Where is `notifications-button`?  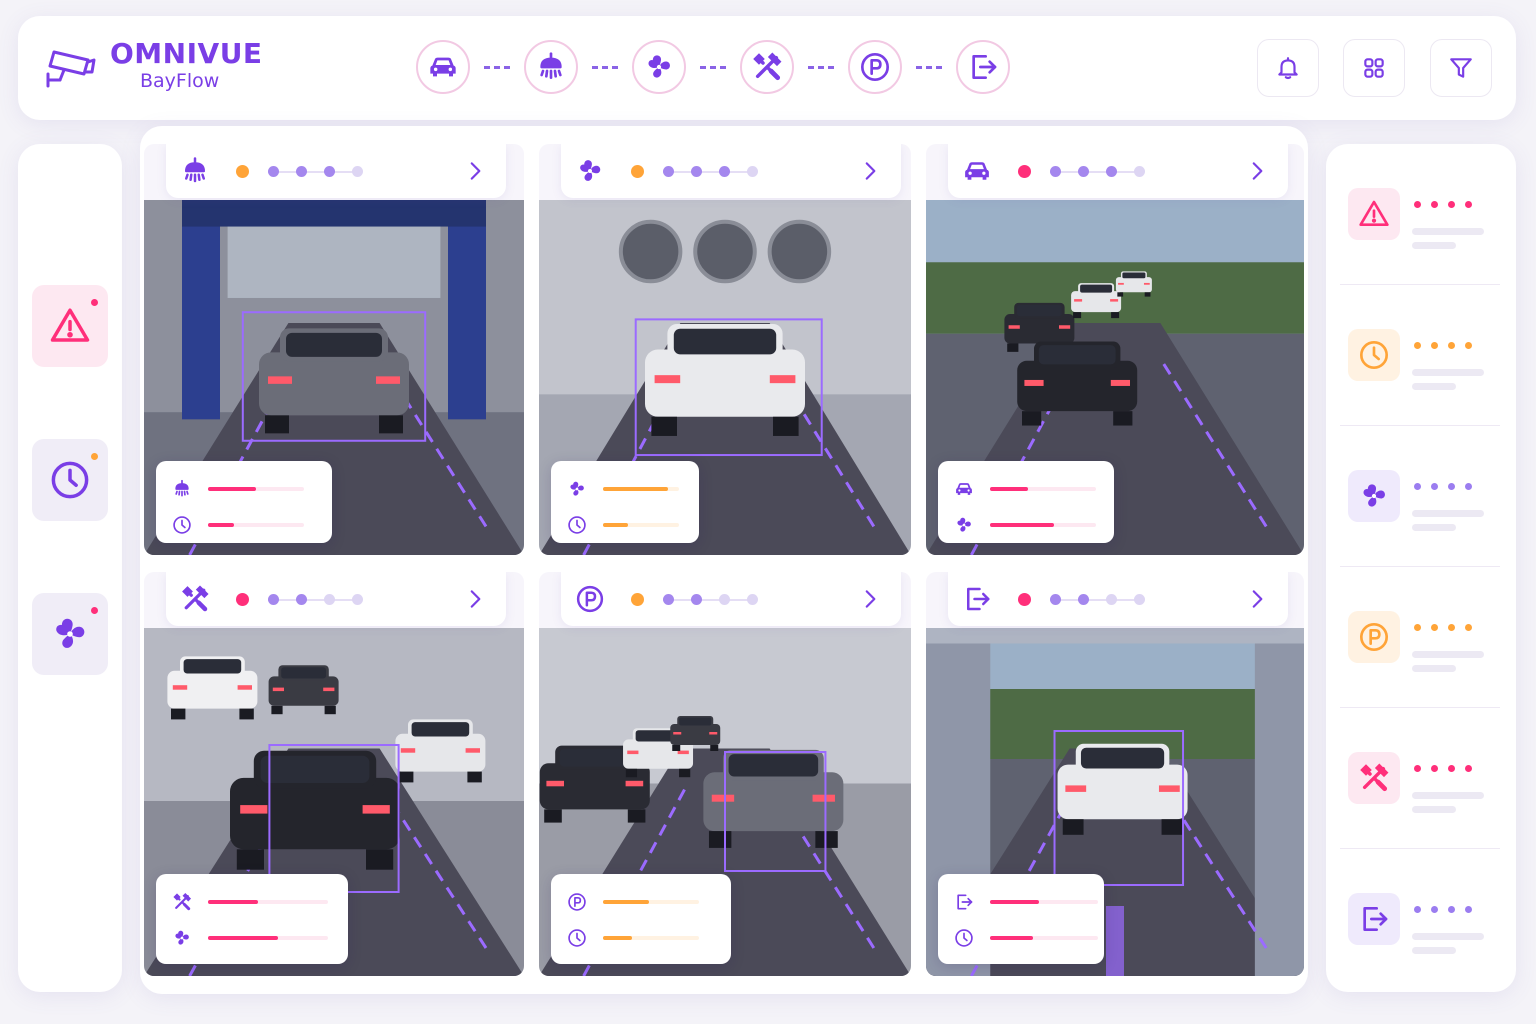 notifications-button is located at coordinates (1288, 68).